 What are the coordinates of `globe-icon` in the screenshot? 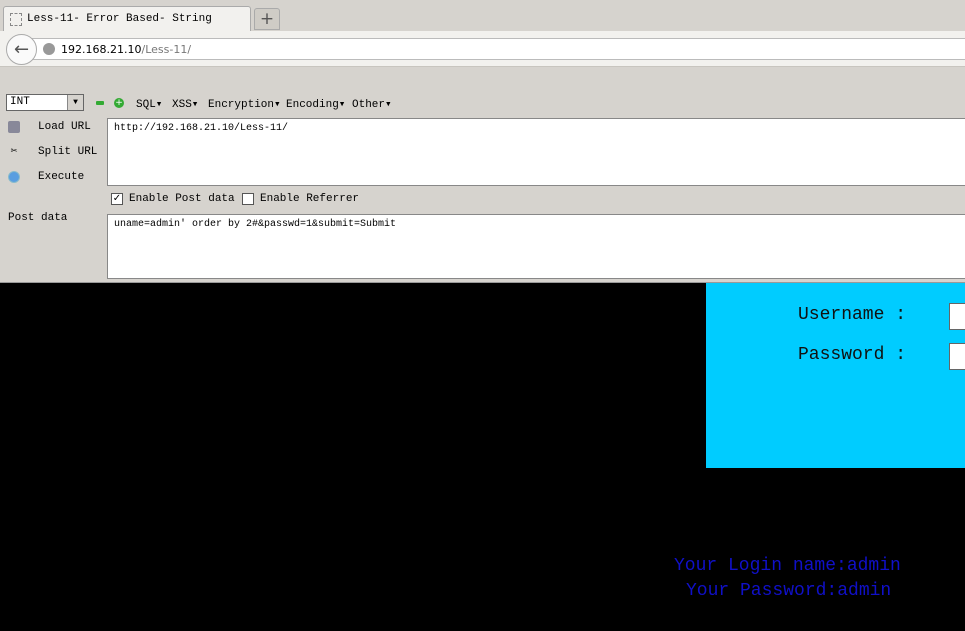 It's located at (49, 49).